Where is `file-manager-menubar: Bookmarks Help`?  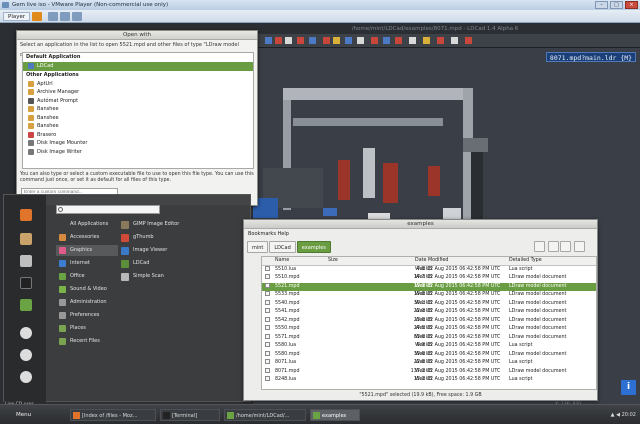 file-manager-menubar: Bookmarks Help is located at coordinates (268, 234).